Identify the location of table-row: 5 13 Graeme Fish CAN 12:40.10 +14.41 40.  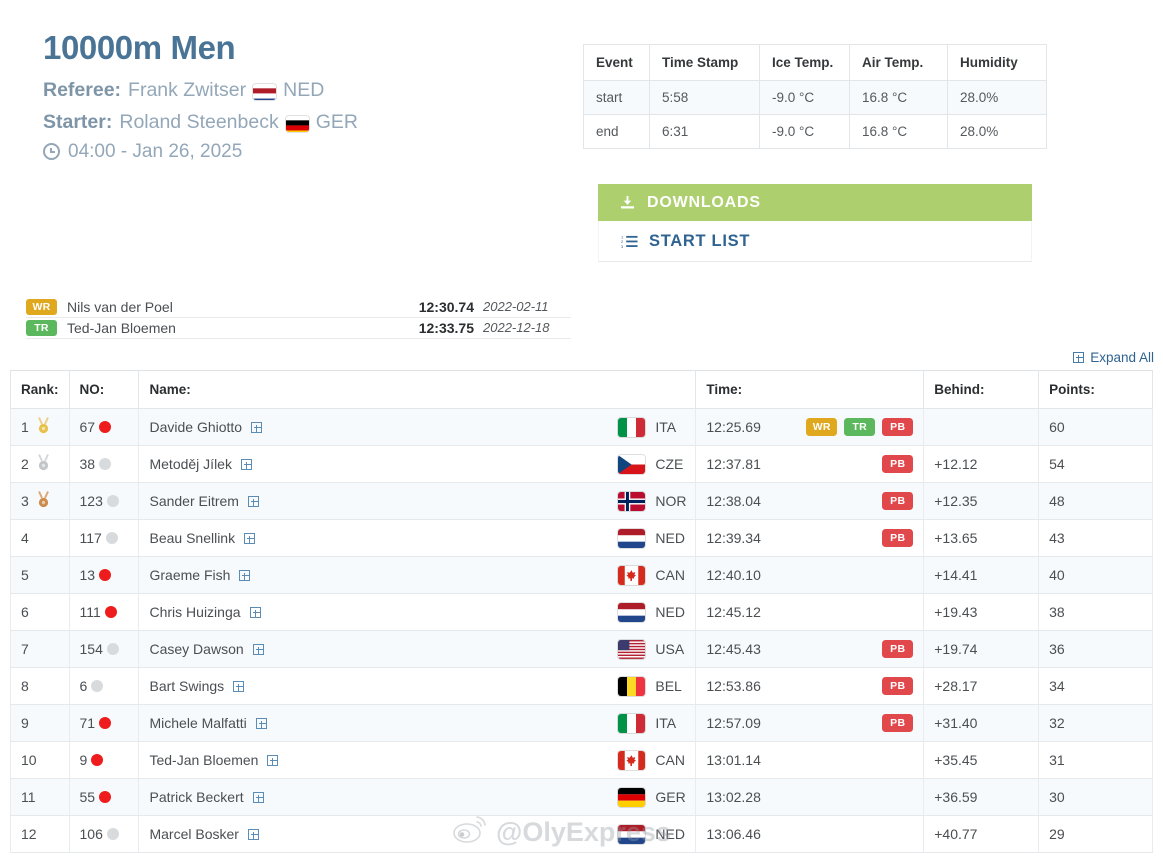
(581, 575).